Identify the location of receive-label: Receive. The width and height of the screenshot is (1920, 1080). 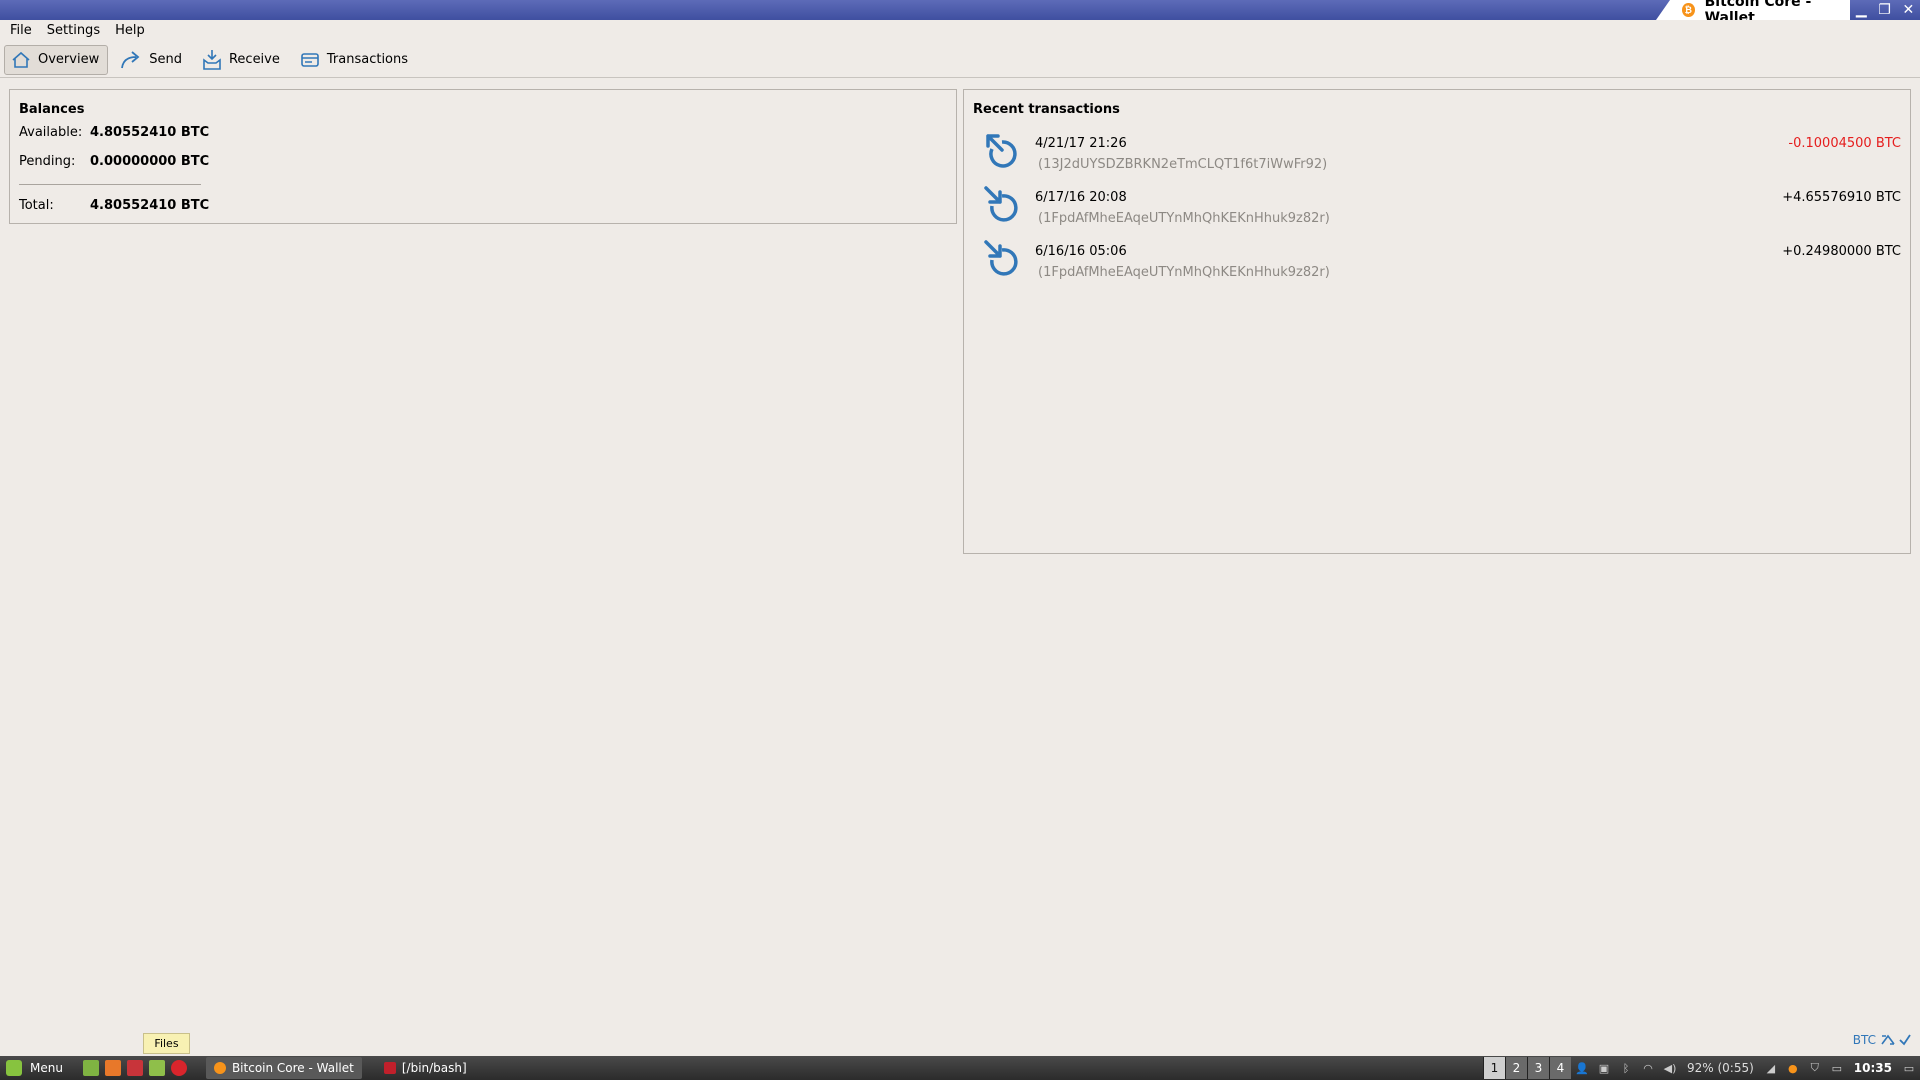
(254, 59).